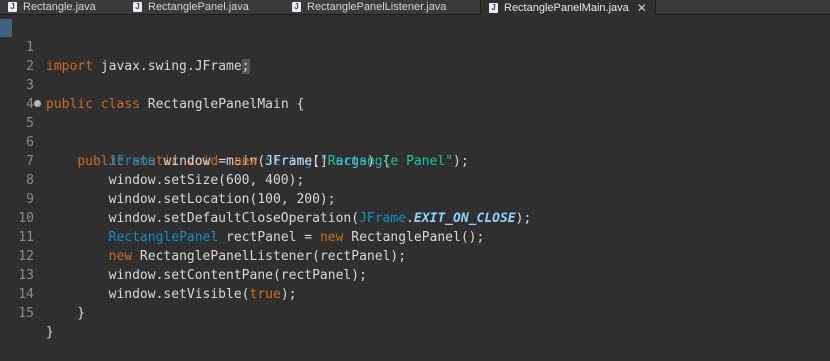 This screenshot has width=830, height=361. What do you see at coordinates (198, 7) in the screenshot?
I see `tab-label: RectanglePanel.java` at bounding box center [198, 7].